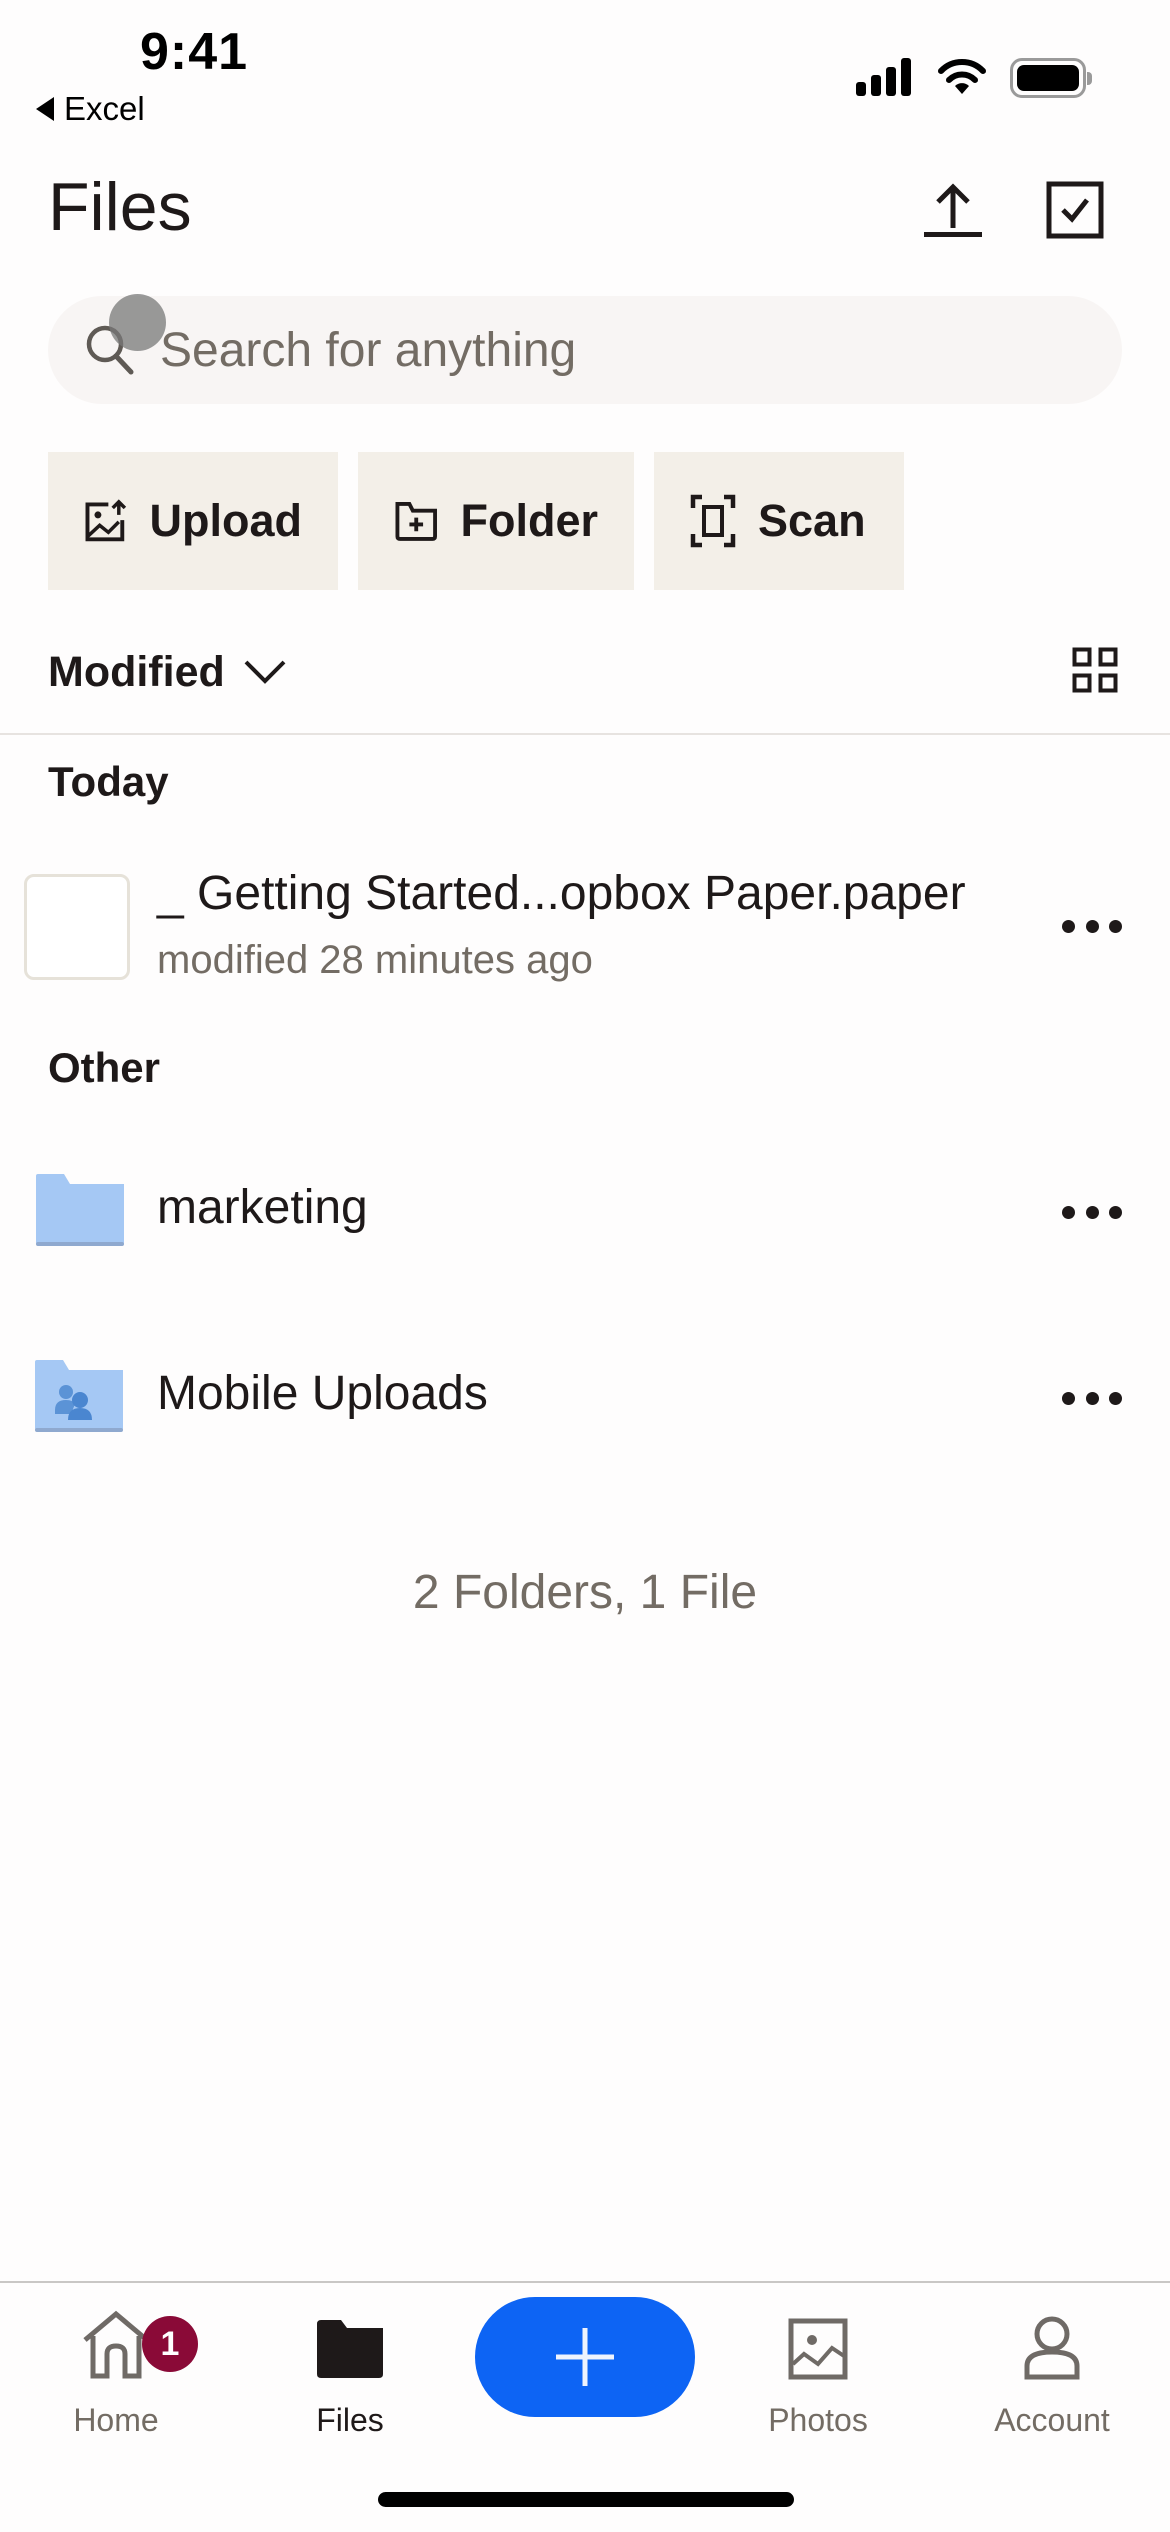 This screenshot has width=1170, height=2532. Describe the element at coordinates (262, 1207) in the screenshot. I see `folder-name: marketing` at that location.